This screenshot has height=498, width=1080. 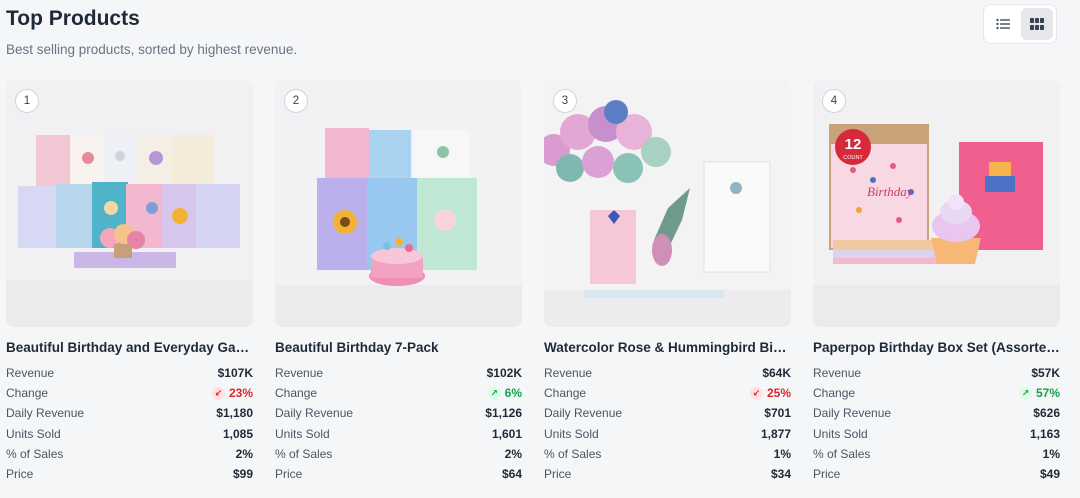 What do you see at coordinates (936, 413) in the screenshot?
I see `daily-revenue-row: Daily Revenue $626` at bounding box center [936, 413].